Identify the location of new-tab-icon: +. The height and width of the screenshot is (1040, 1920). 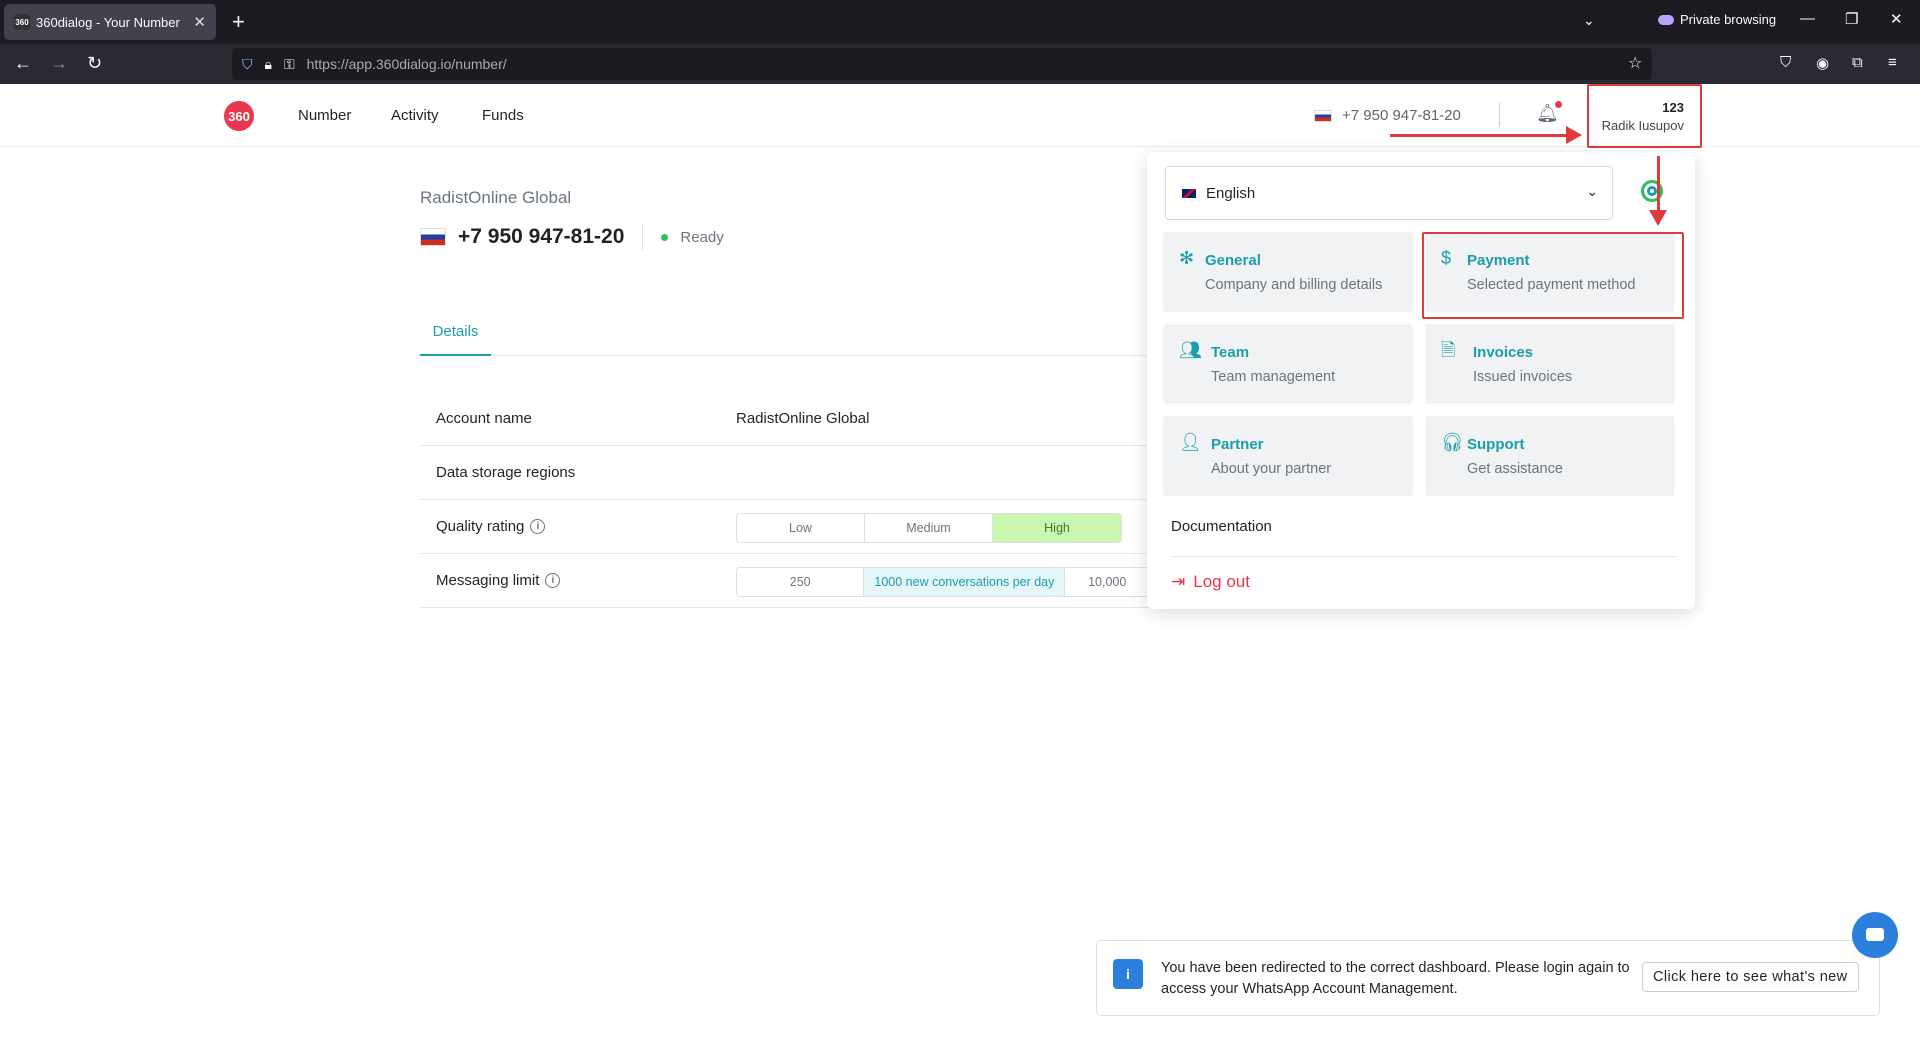
(238, 22).